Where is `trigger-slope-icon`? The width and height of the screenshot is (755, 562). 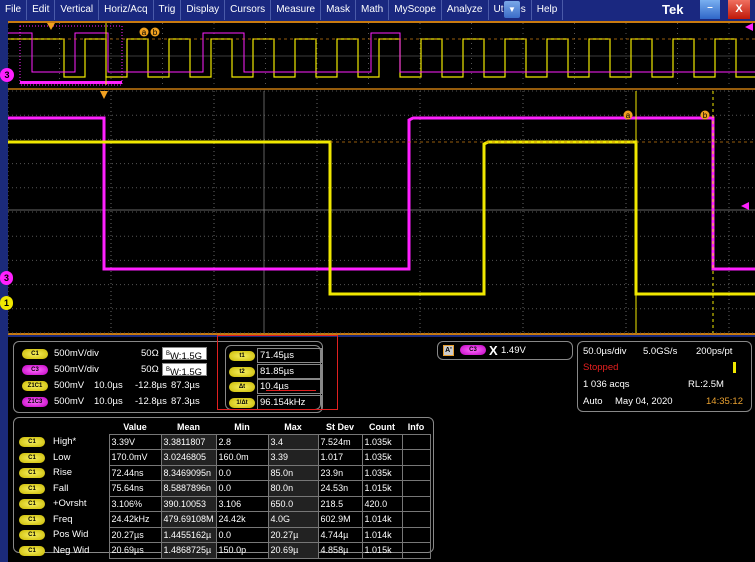 trigger-slope-icon is located at coordinates (734, 367).